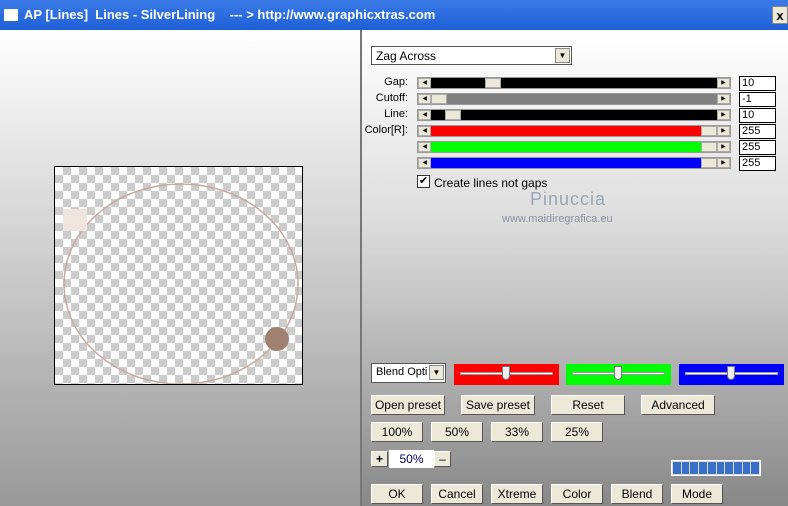 The width and height of the screenshot is (788, 506). Describe the element at coordinates (457, 432) in the screenshot. I see `zoom-50-button: 50%` at that location.